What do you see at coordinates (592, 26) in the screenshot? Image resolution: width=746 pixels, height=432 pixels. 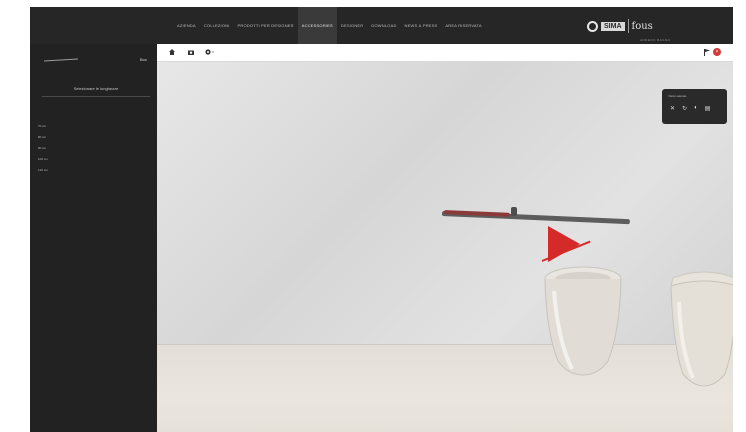 I see `logo-mark-icon` at bounding box center [592, 26].